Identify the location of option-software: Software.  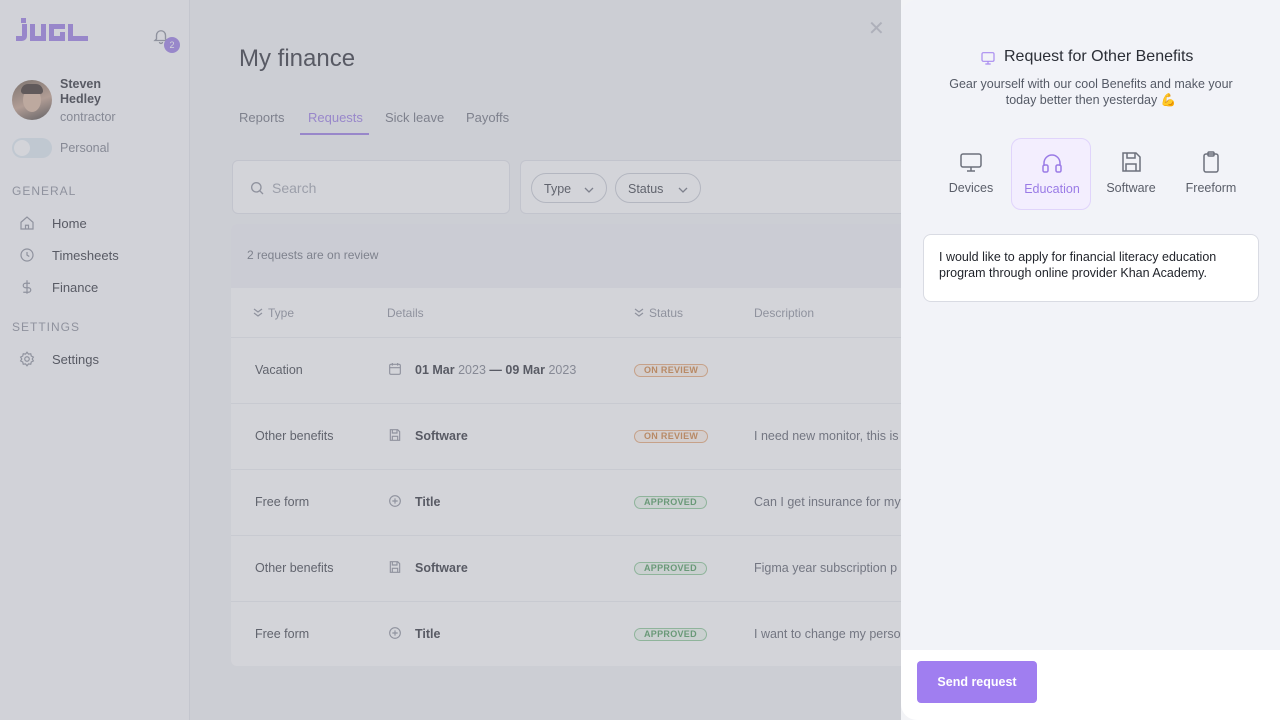
(1131, 174).